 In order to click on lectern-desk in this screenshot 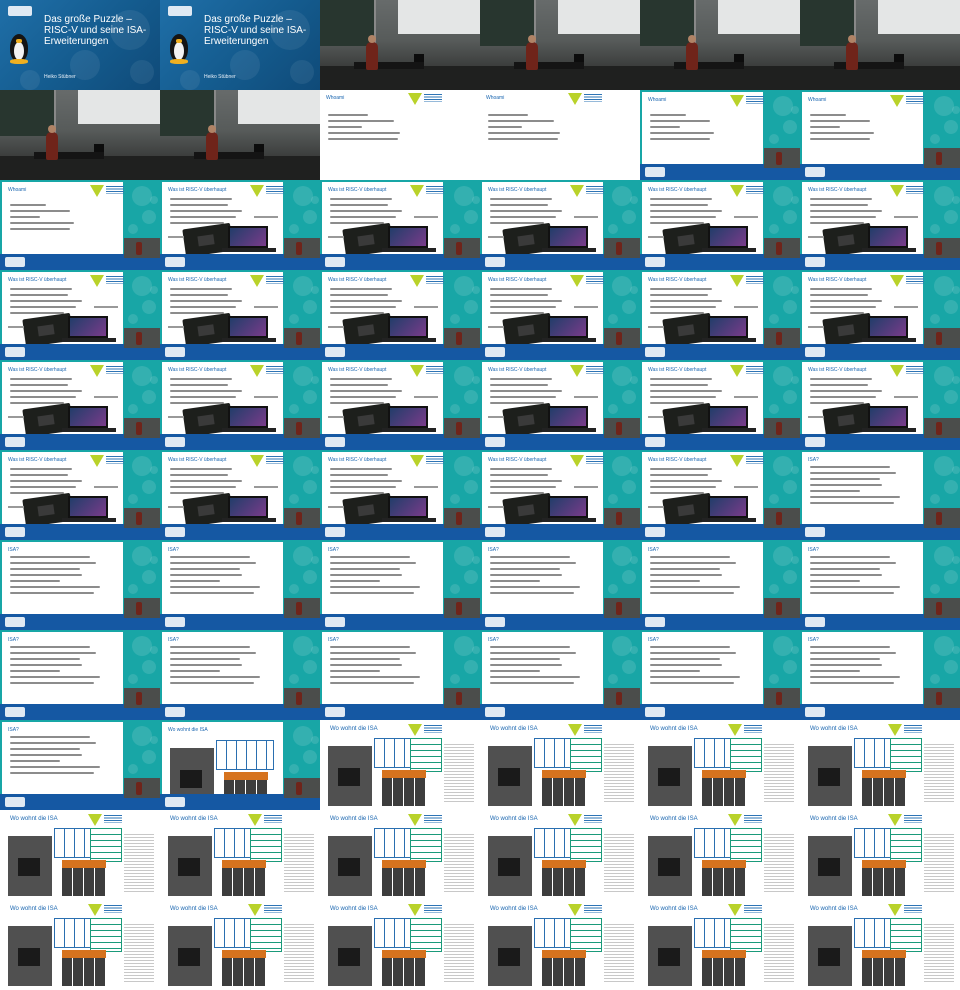, I will do `click(389, 65)`.